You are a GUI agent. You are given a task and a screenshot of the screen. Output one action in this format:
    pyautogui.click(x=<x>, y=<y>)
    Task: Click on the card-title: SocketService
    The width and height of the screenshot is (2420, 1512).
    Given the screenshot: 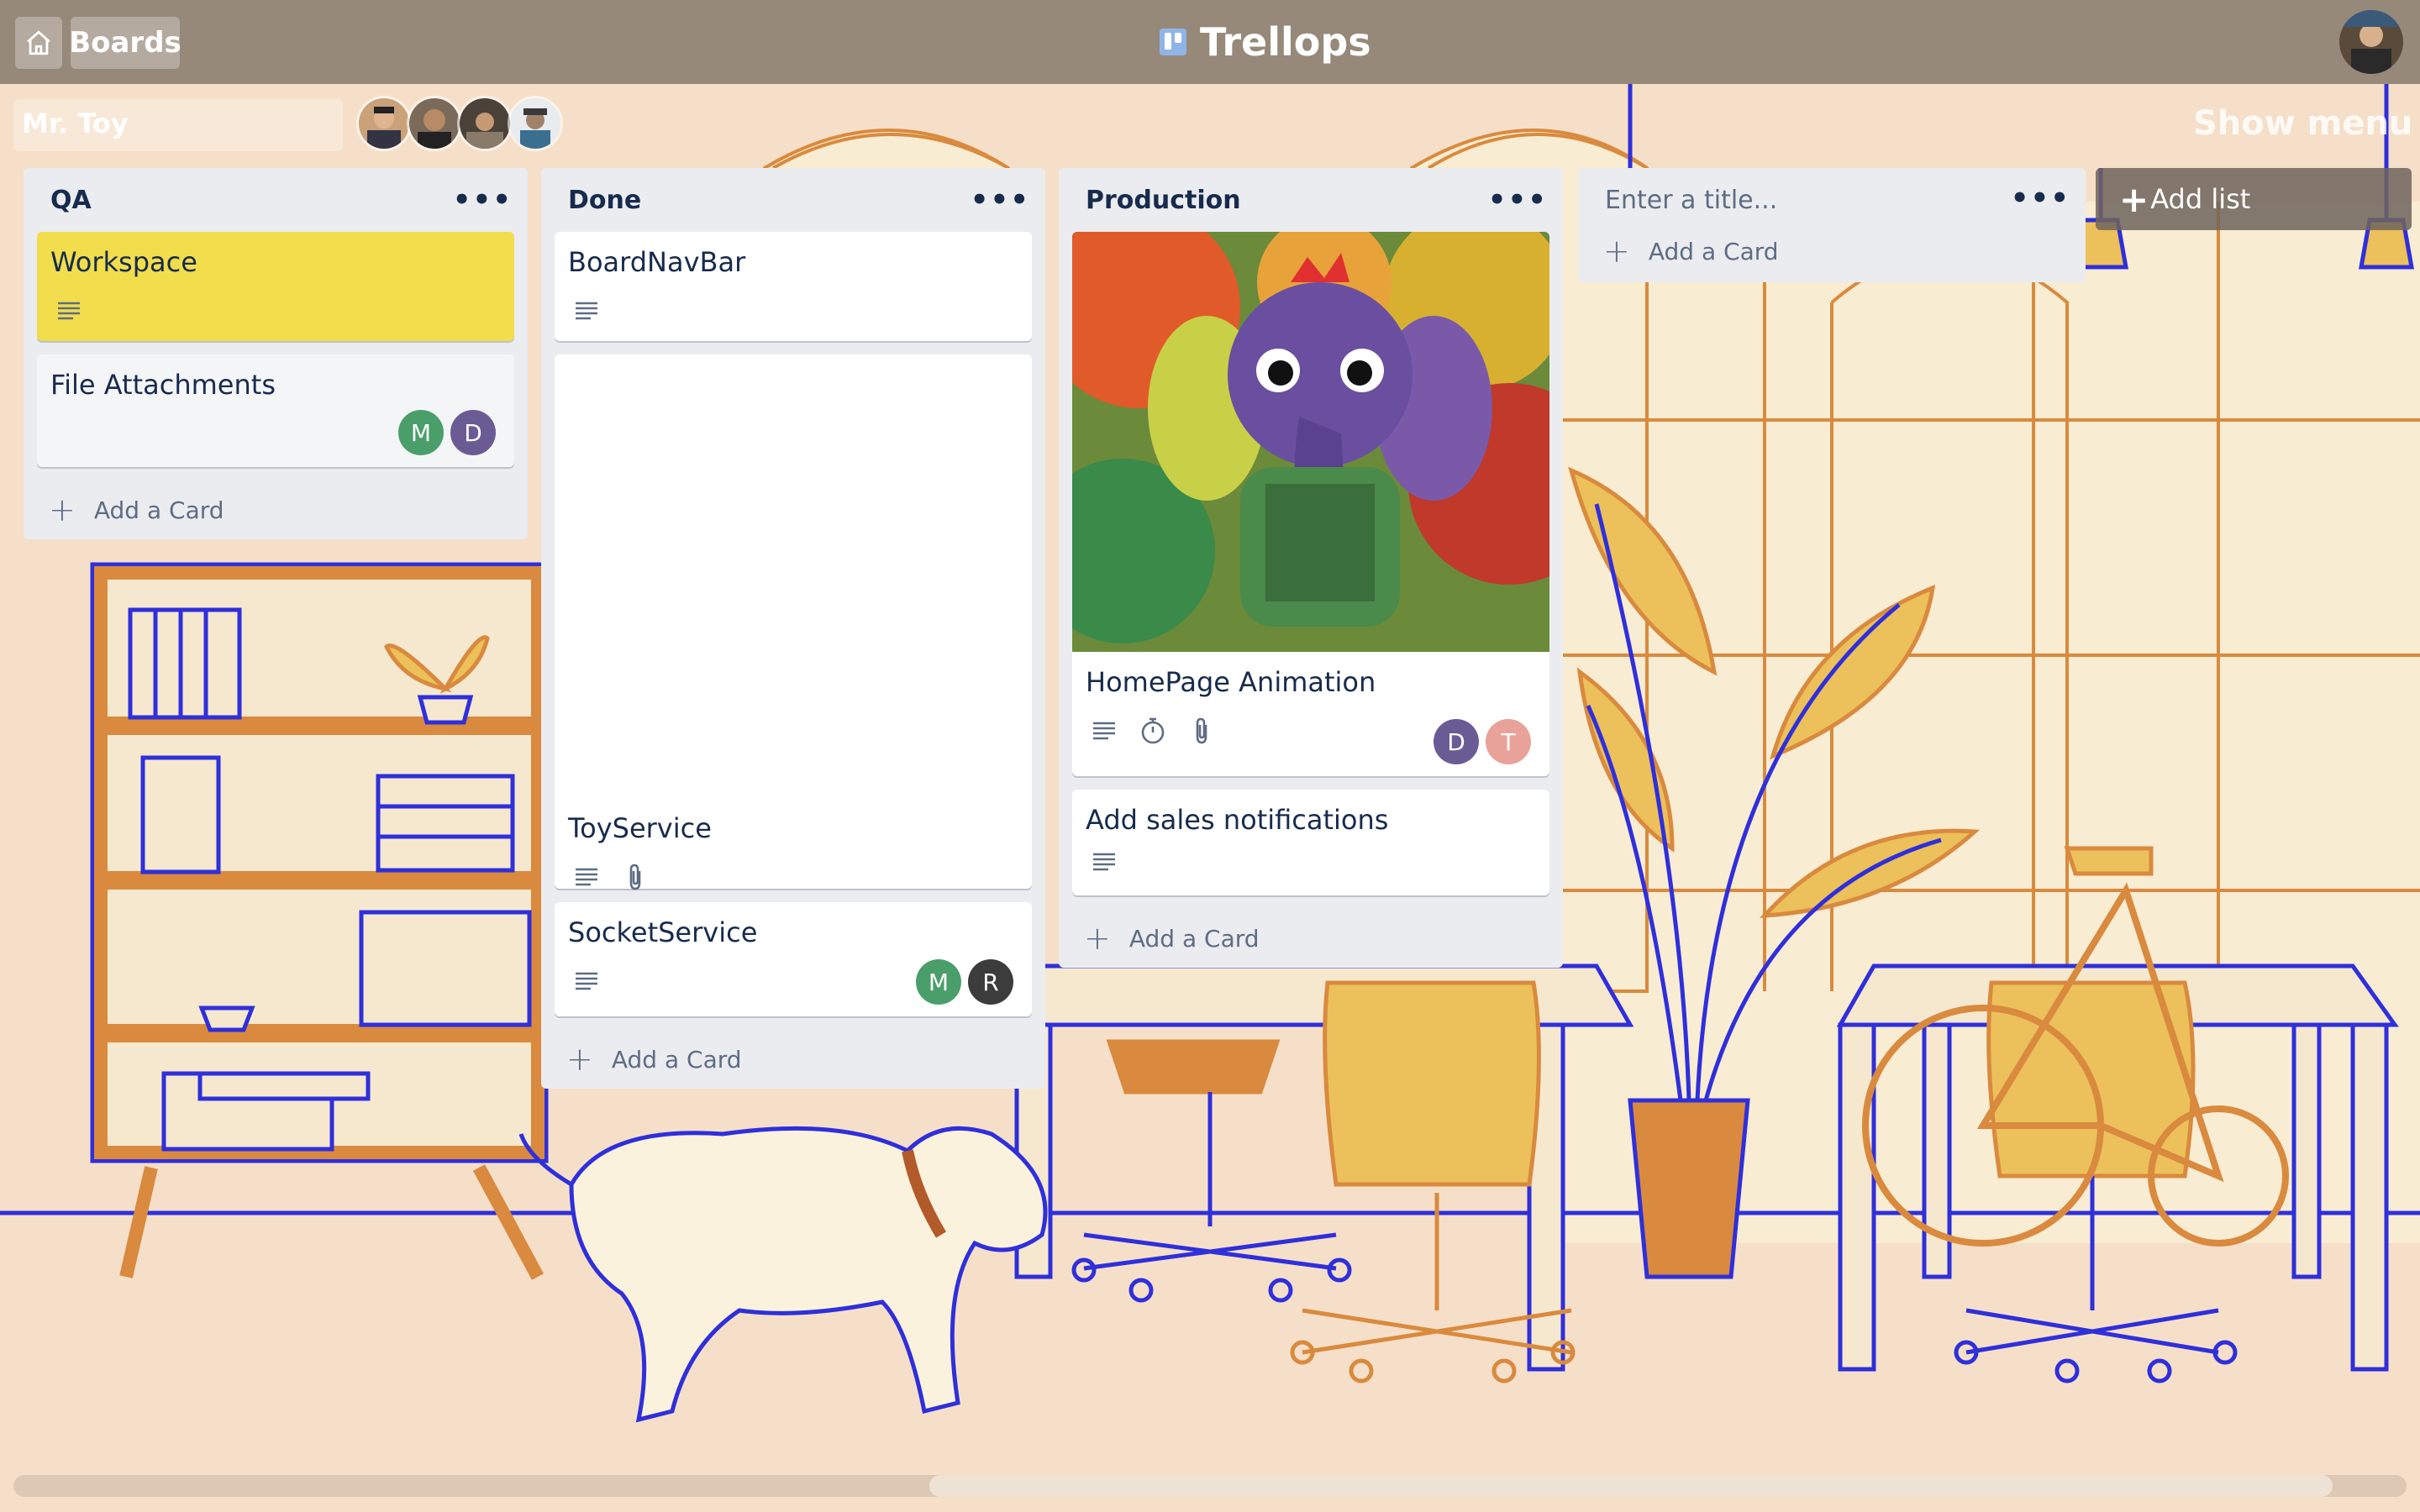 What is the action you would take?
    pyautogui.click(x=663, y=932)
    